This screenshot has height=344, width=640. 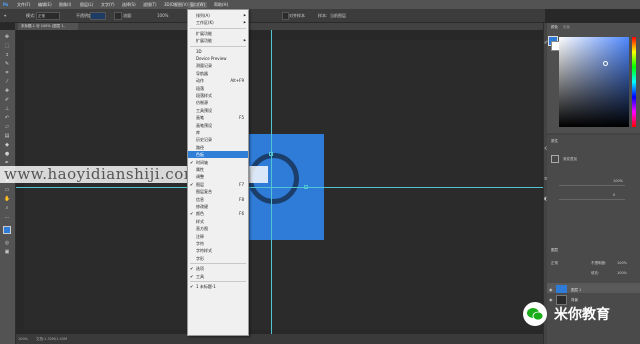 What do you see at coordinates (218, 191) in the screenshot?
I see `window-menu-item: 图层复合` at bounding box center [218, 191].